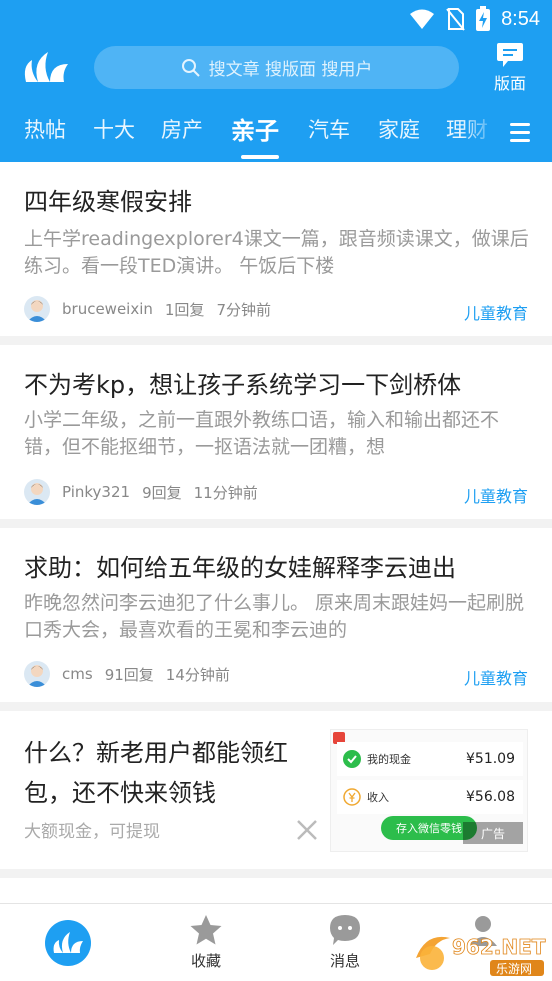 Image resolution: width=552 pixels, height=981 pixels. Describe the element at coordinates (276, 890) in the screenshot. I see `post-card-partial` at that location.